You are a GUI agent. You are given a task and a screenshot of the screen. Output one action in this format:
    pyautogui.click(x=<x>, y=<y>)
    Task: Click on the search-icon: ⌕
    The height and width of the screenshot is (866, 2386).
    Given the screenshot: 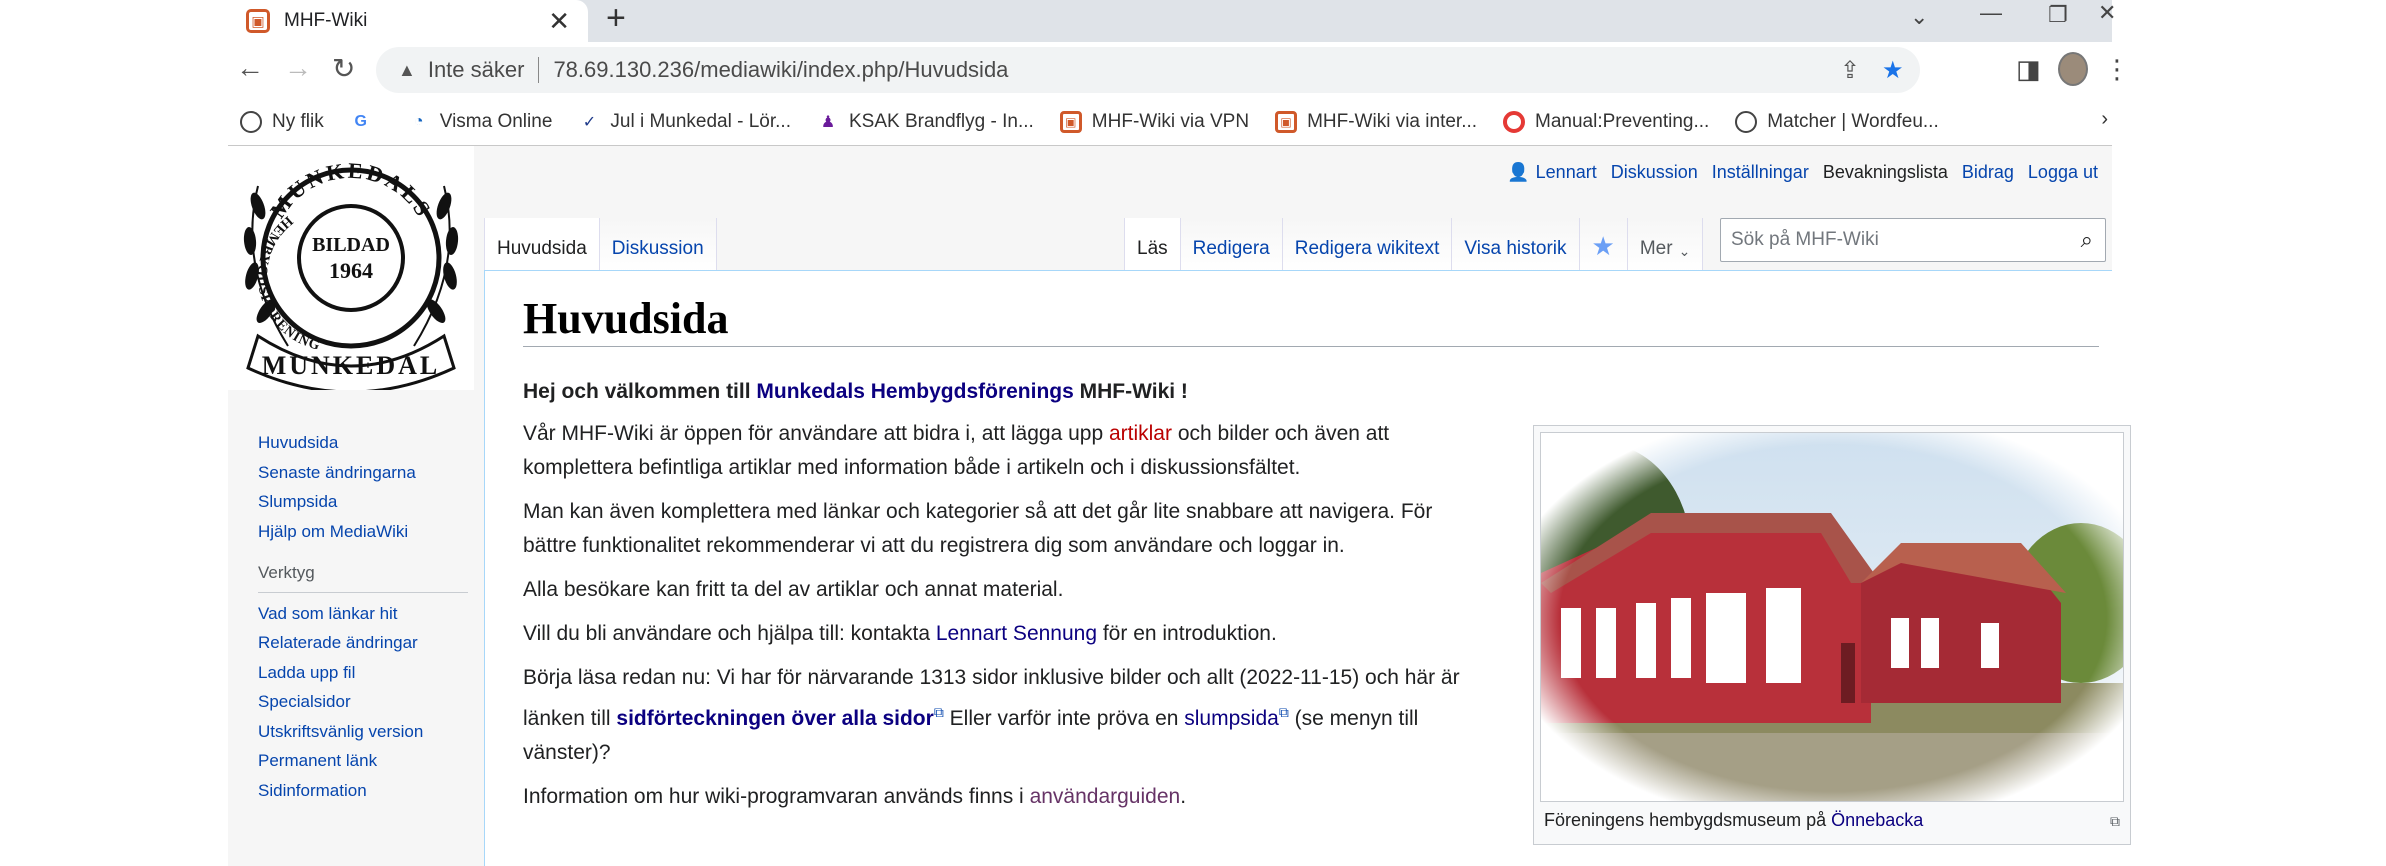 What is the action you would take?
    pyautogui.click(x=2087, y=240)
    